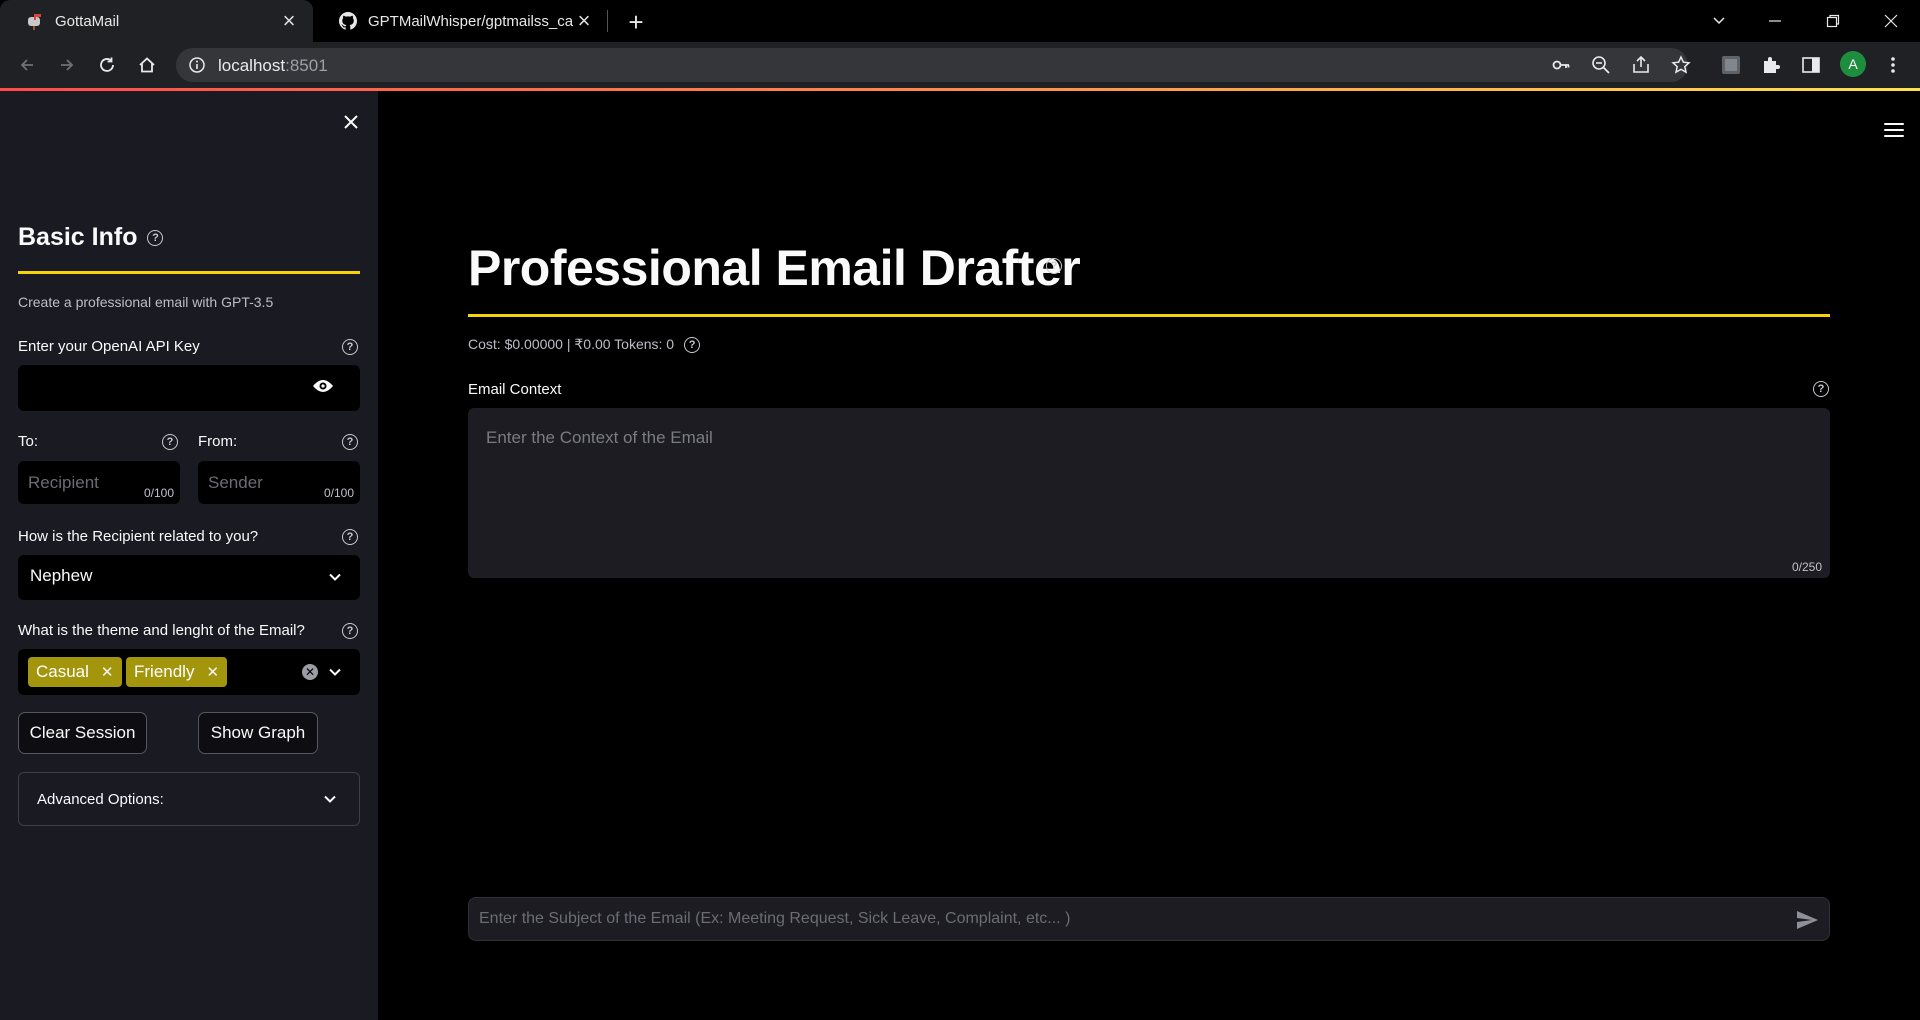 Image resolution: width=1920 pixels, height=1020 pixels. I want to click on theme-multiselect: Casual ✕ Friendly ✕ ✕, so click(189, 672).